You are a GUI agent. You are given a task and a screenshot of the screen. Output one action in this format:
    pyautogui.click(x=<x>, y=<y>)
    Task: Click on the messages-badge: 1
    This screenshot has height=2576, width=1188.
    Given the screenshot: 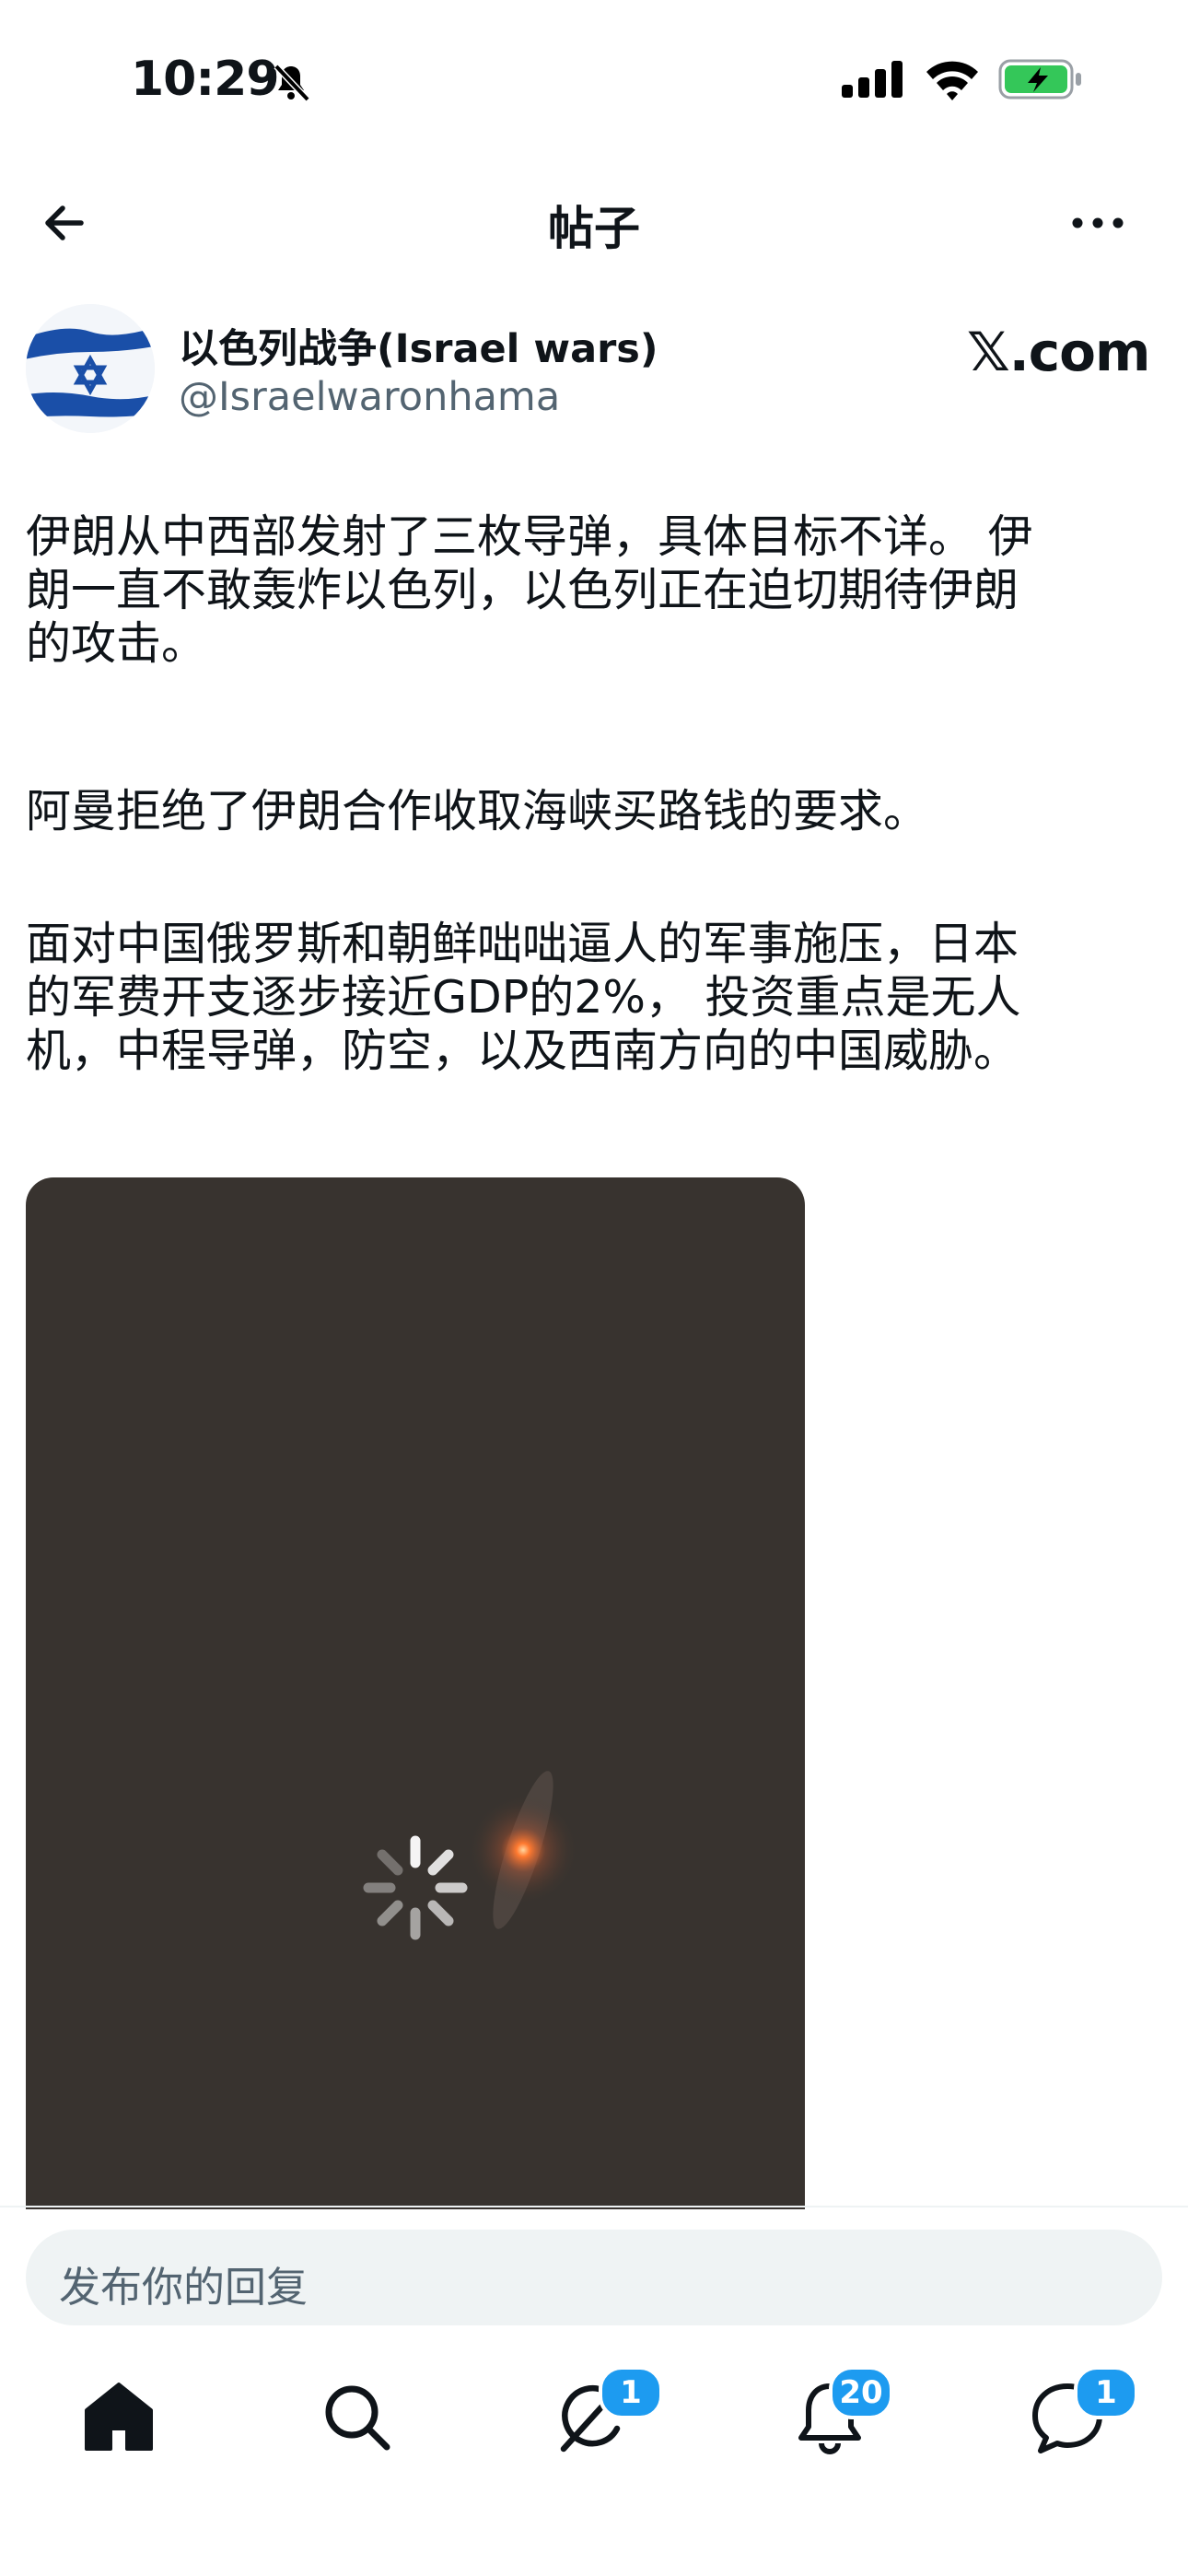 What is the action you would take?
    pyautogui.click(x=1106, y=2392)
    